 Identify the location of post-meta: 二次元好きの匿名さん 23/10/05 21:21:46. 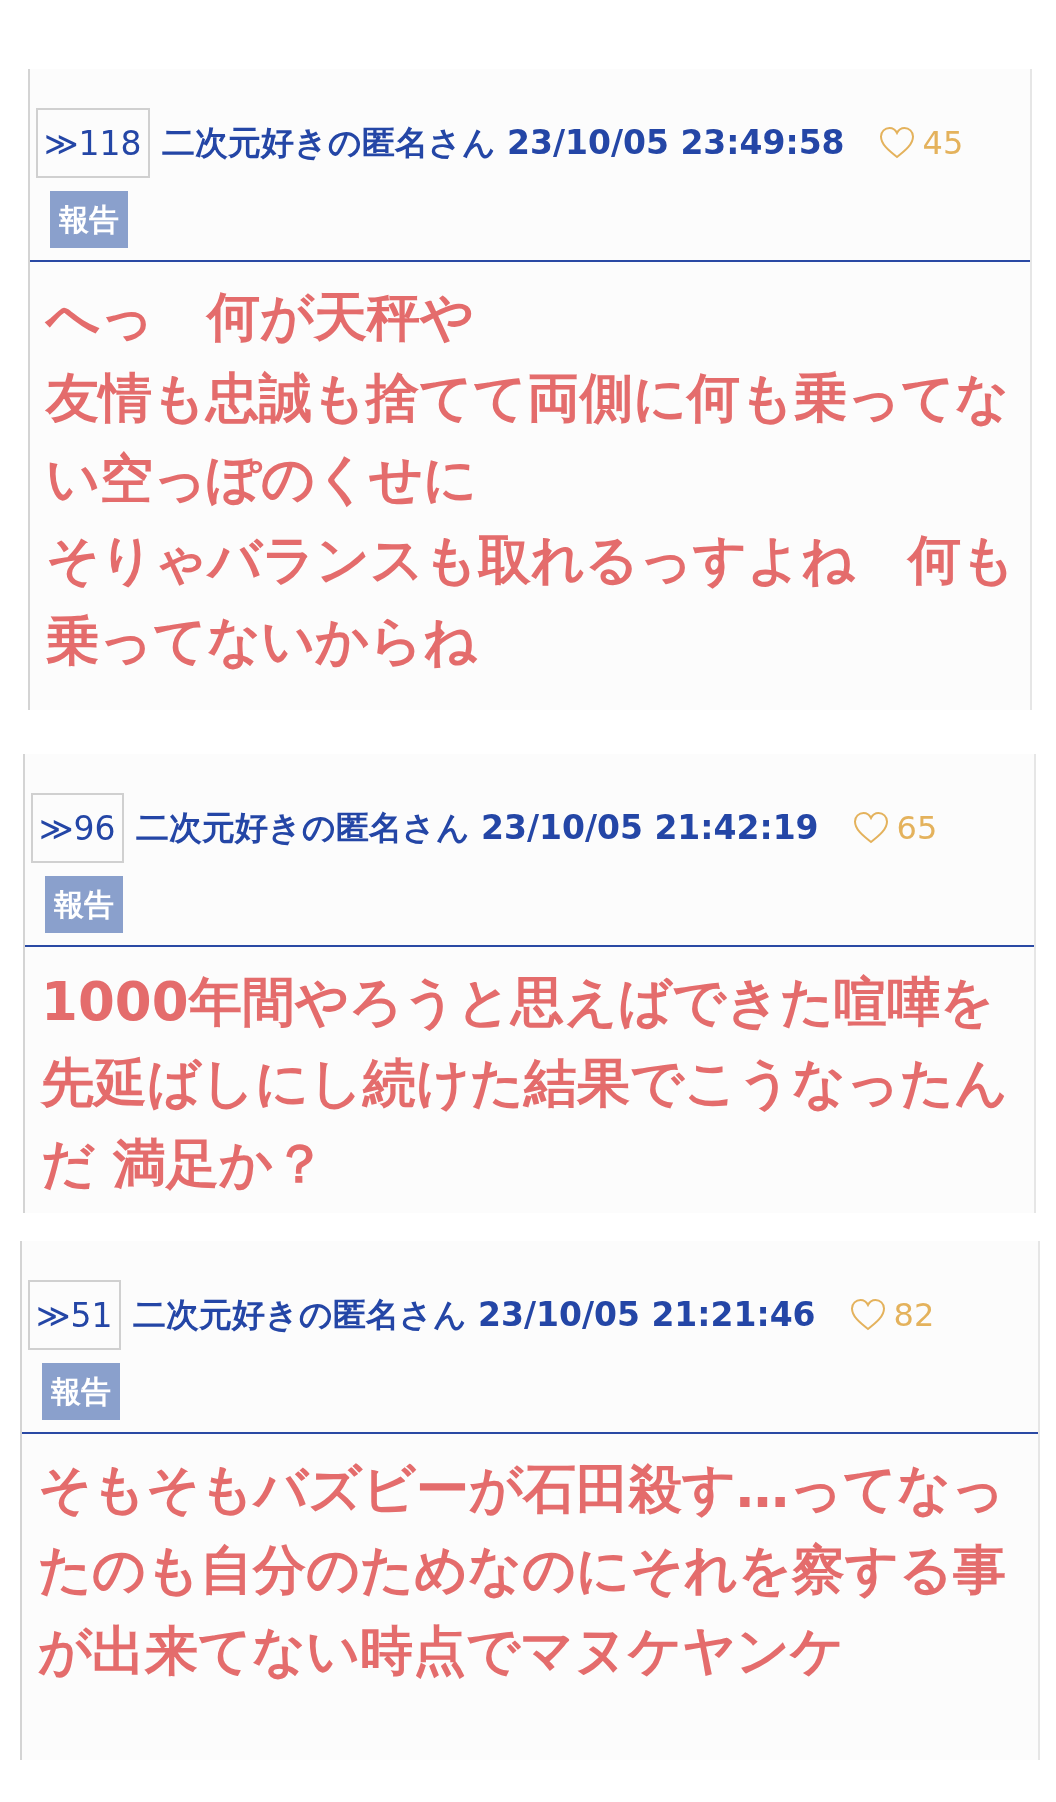
(474, 1314).